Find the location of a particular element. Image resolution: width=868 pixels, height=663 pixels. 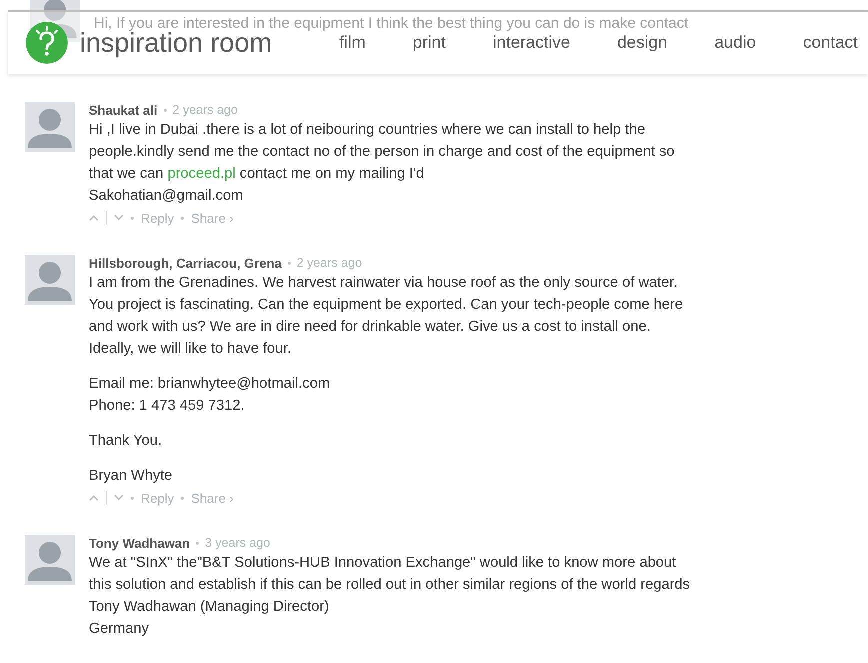

comment-text: Email me: brianwhytee@hotmail.com is located at coordinates (210, 384).